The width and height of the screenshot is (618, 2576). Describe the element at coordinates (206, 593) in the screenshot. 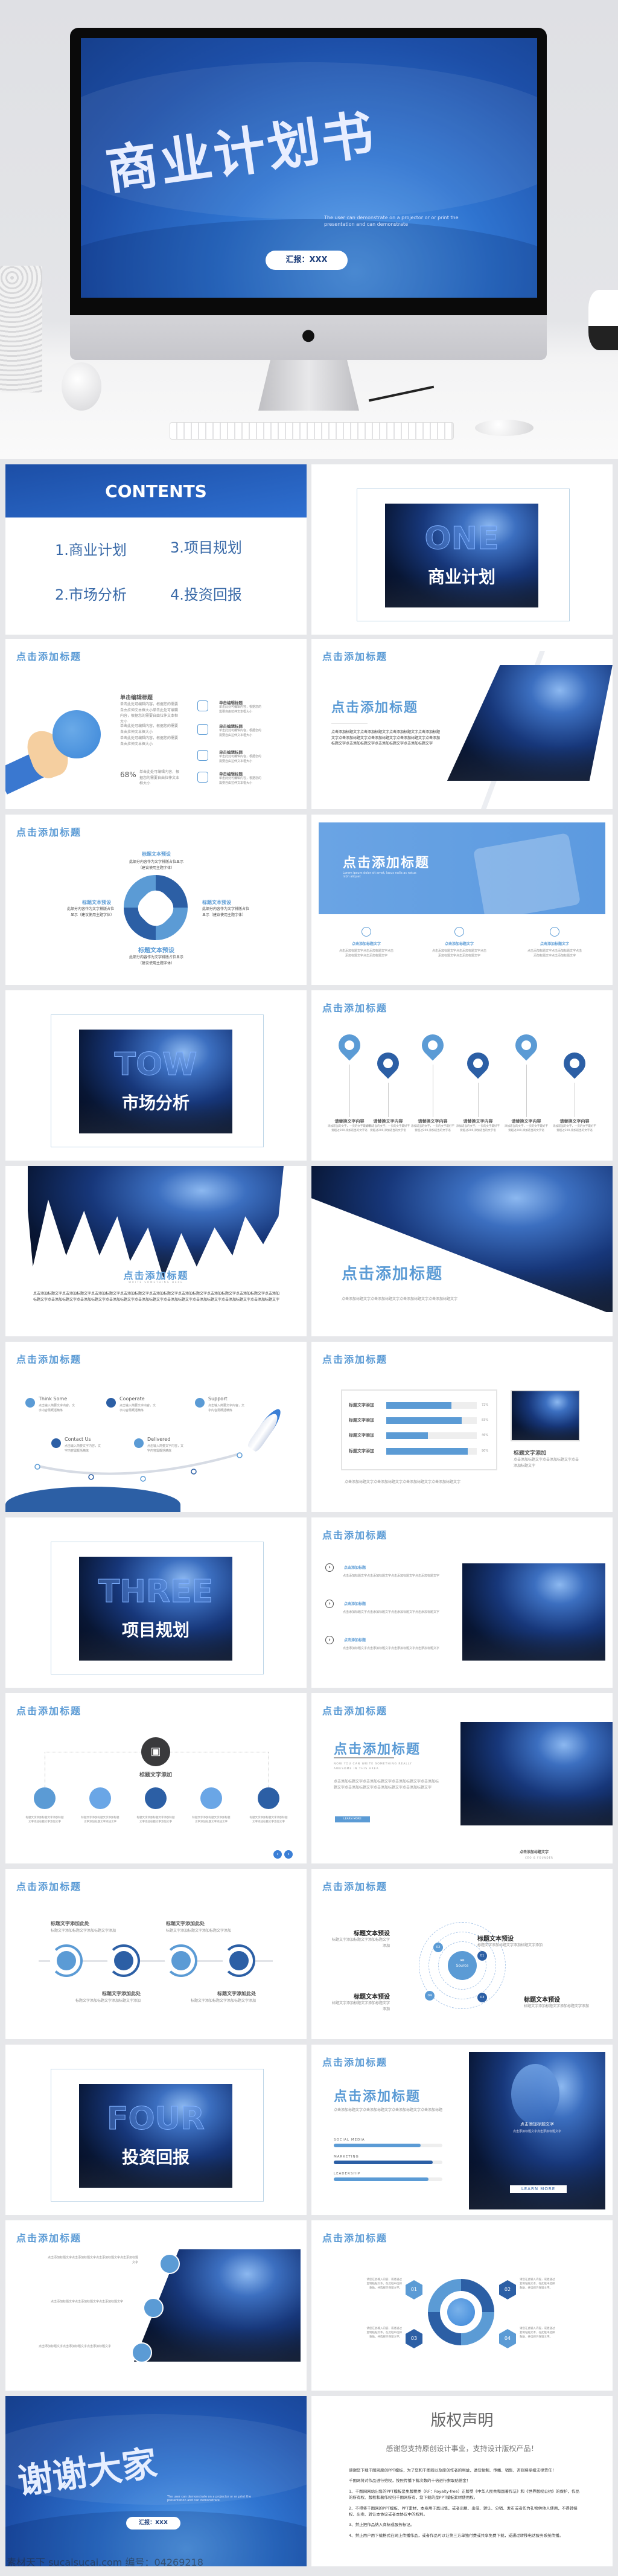

I see `contents-item: 4.投资回报` at that location.